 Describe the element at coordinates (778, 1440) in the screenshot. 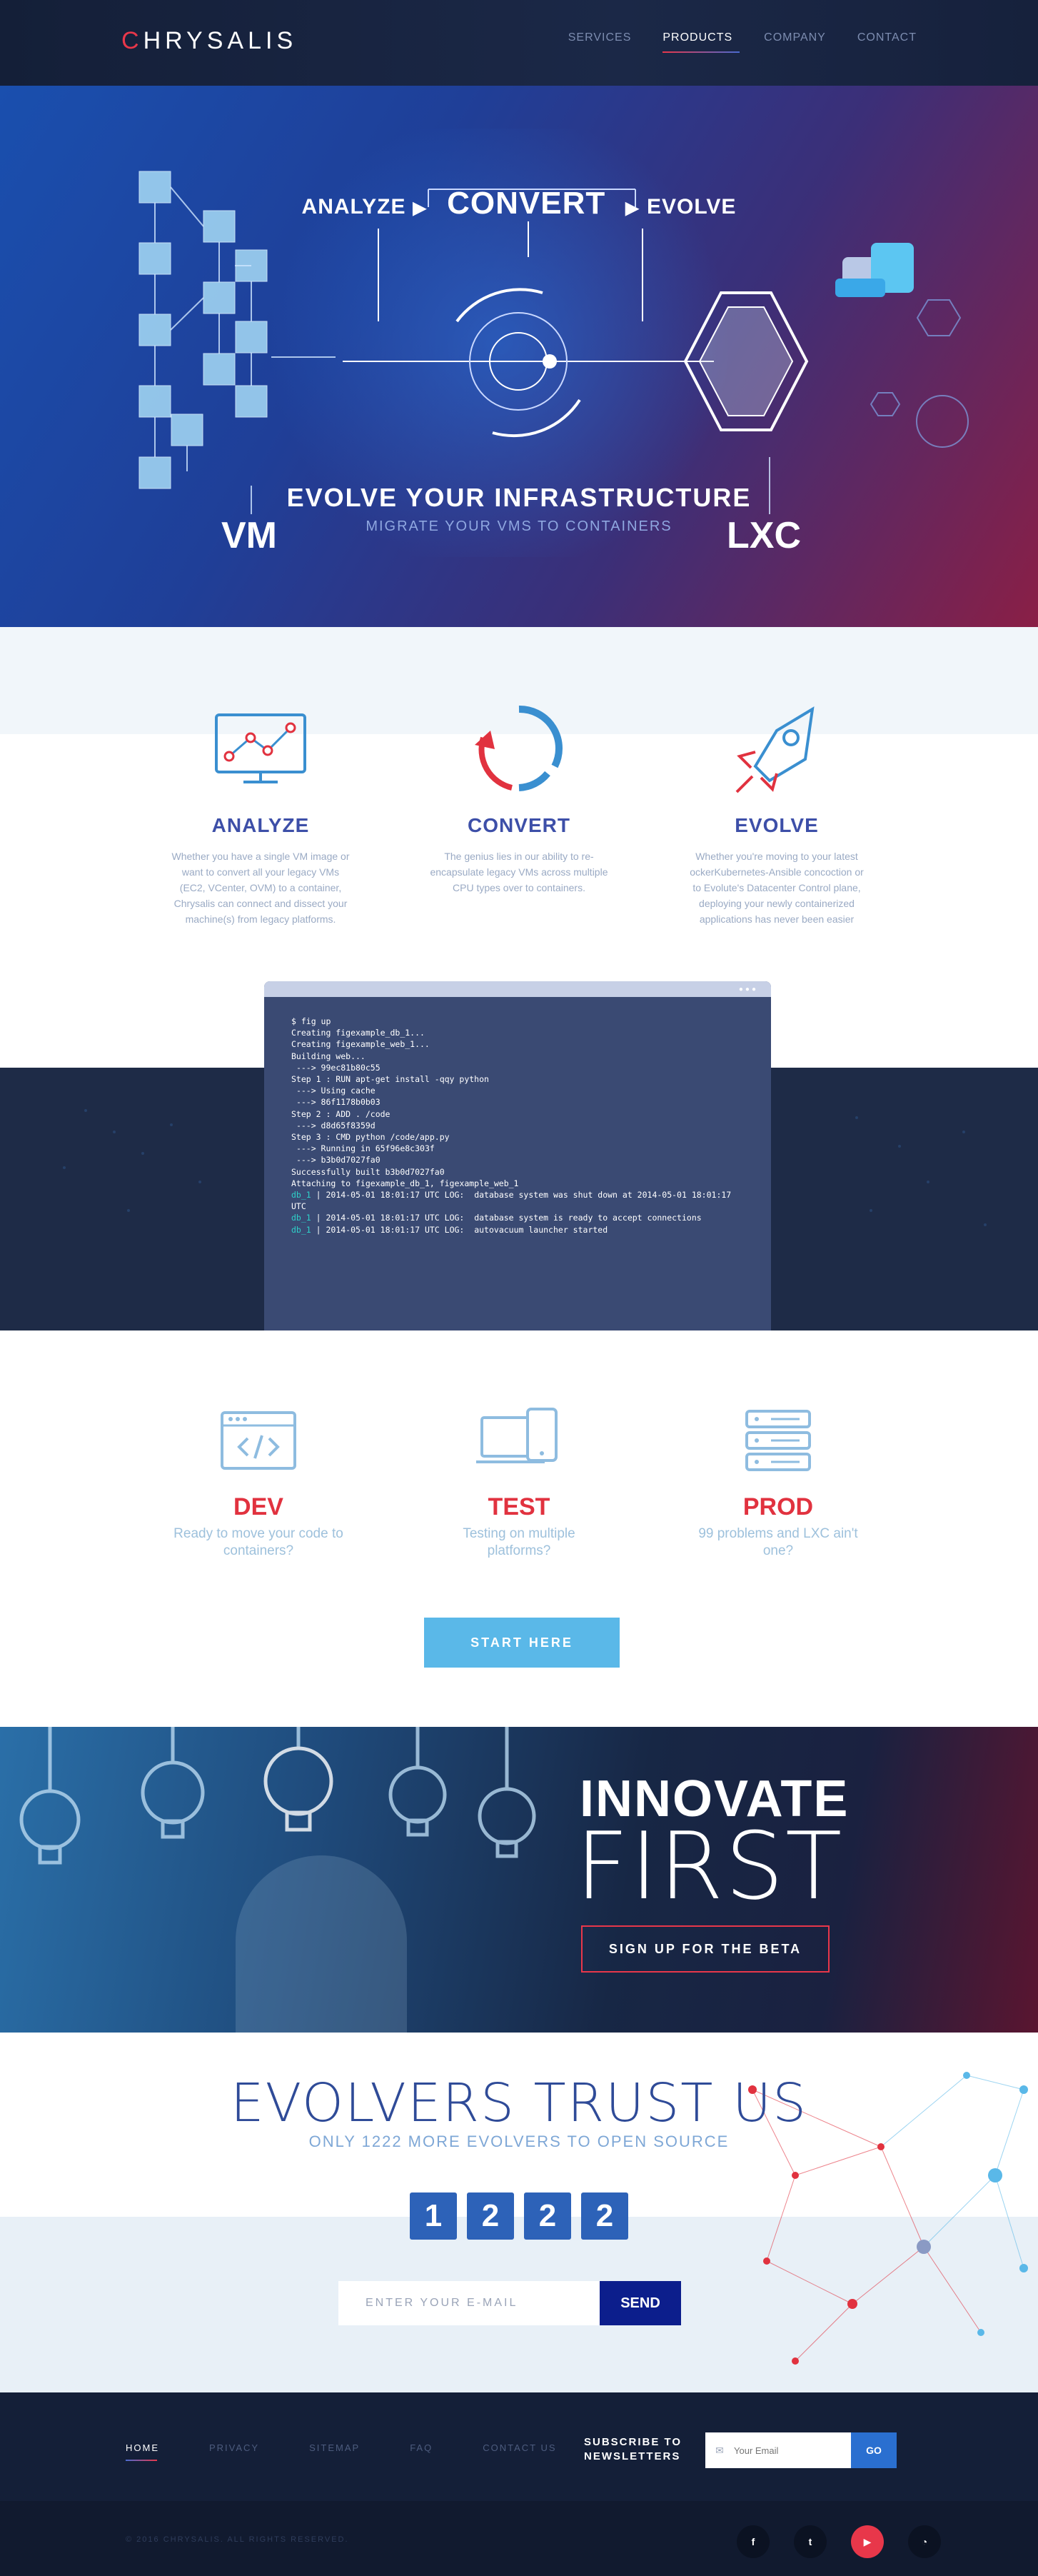

I see `server-stack-icon` at that location.